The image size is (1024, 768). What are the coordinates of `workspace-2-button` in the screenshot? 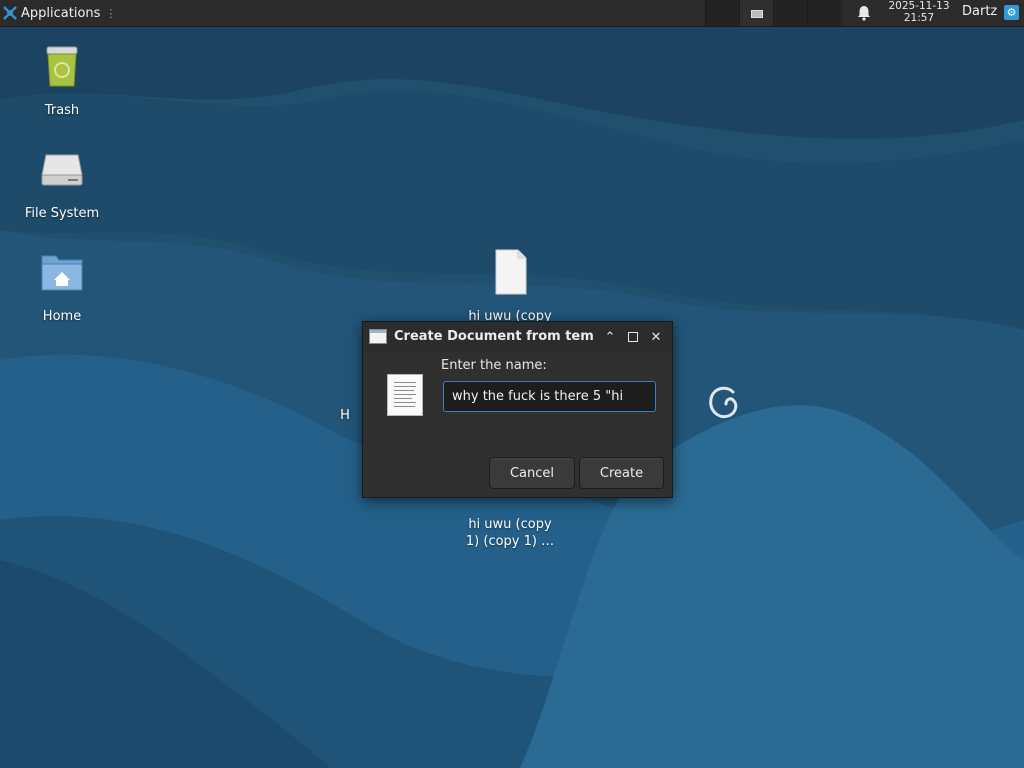 It's located at (756, 13).